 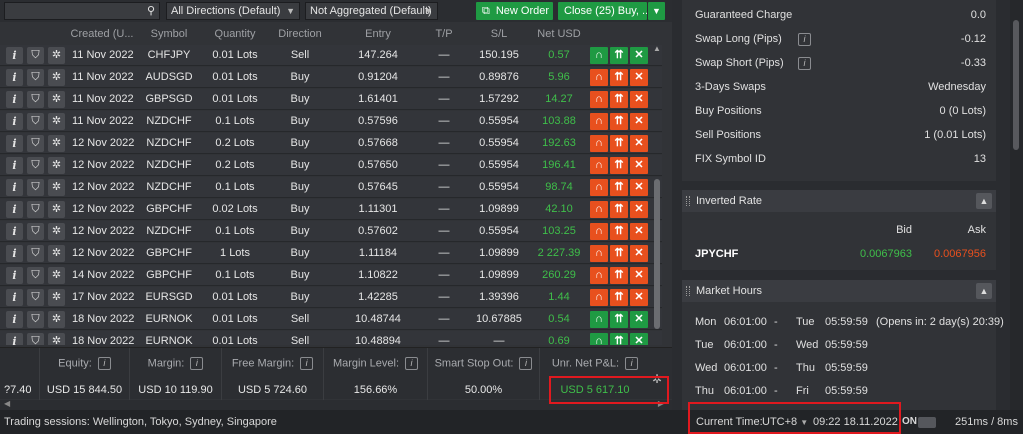 What do you see at coordinates (371, 11) in the screenshot?
I see `aggregation-filter-select: Not Aggregated (Default) ▼` at bounding box center [371, 11].